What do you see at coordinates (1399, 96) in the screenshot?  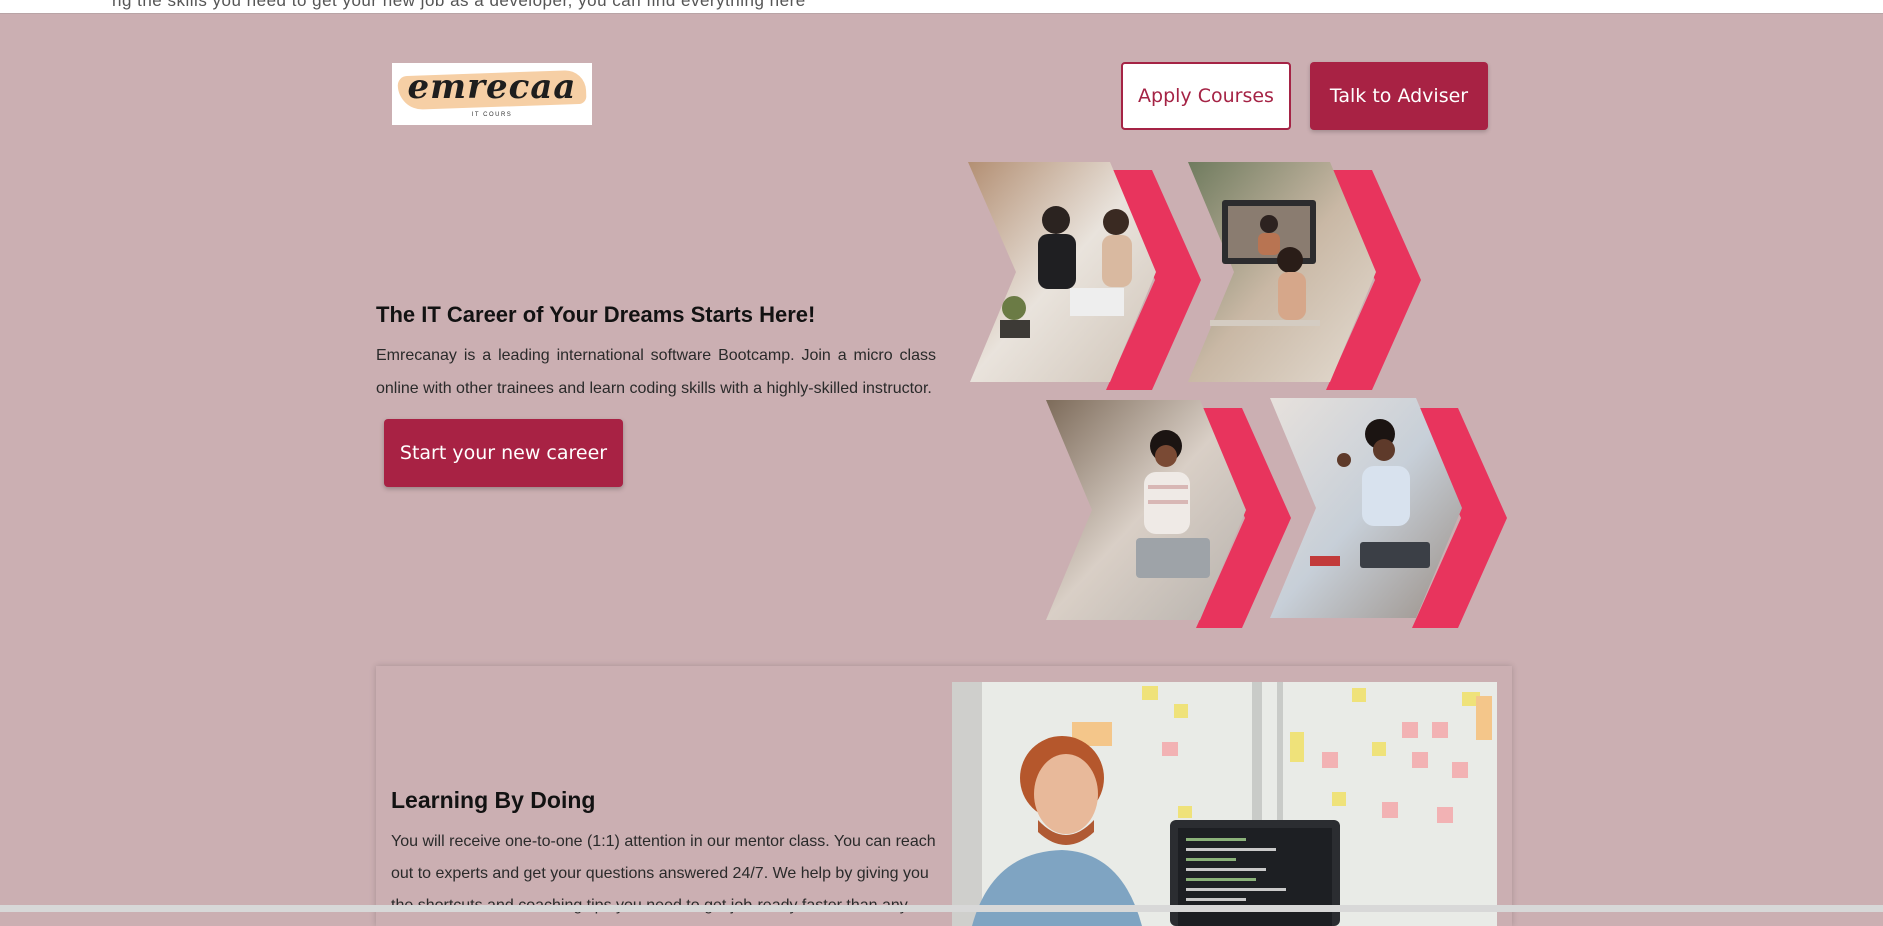 I see `talk-to-adviser-button: Talk to Adviser` at bounding box center [1399, 96].